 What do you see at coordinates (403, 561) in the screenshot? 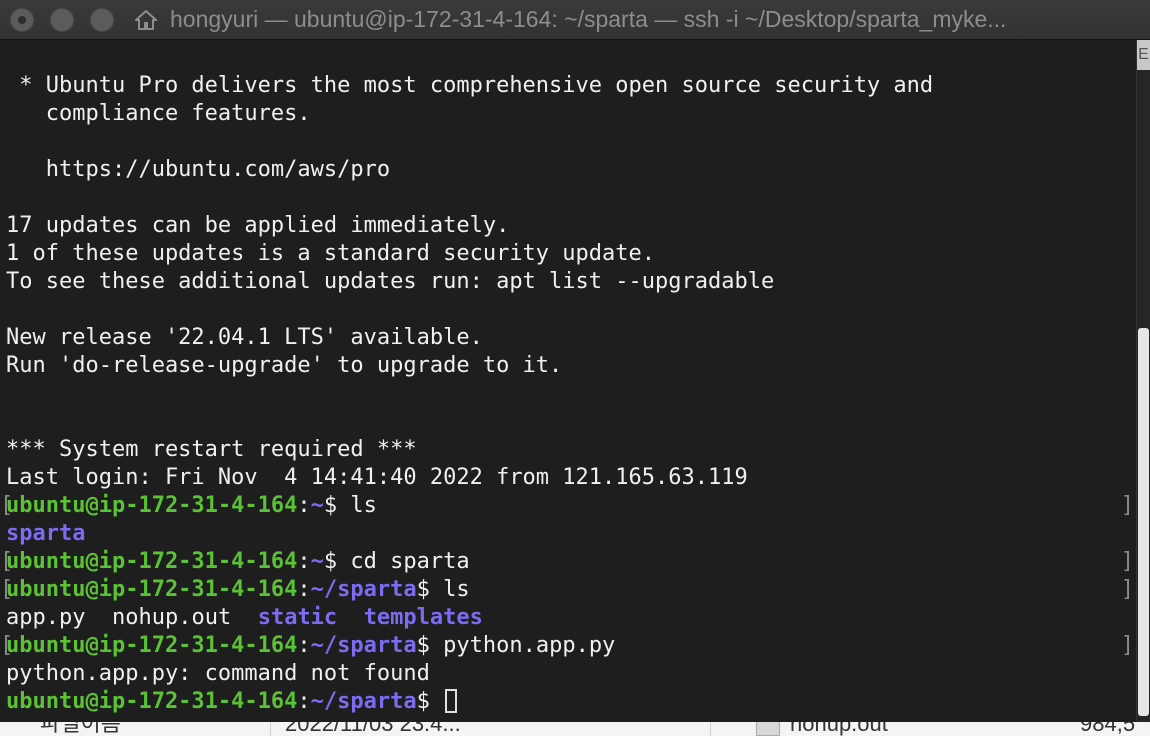
I see `command-text: cd sparta` at bounding box center [403, 561].